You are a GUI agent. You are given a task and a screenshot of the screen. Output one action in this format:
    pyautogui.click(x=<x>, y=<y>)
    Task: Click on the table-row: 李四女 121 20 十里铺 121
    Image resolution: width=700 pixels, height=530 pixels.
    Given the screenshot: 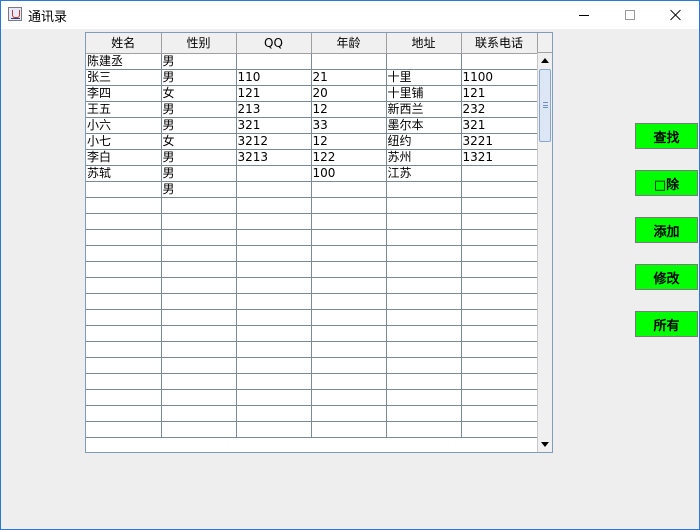 What is the action you would take?
    pyautogui.click(x=311, y=93)
    